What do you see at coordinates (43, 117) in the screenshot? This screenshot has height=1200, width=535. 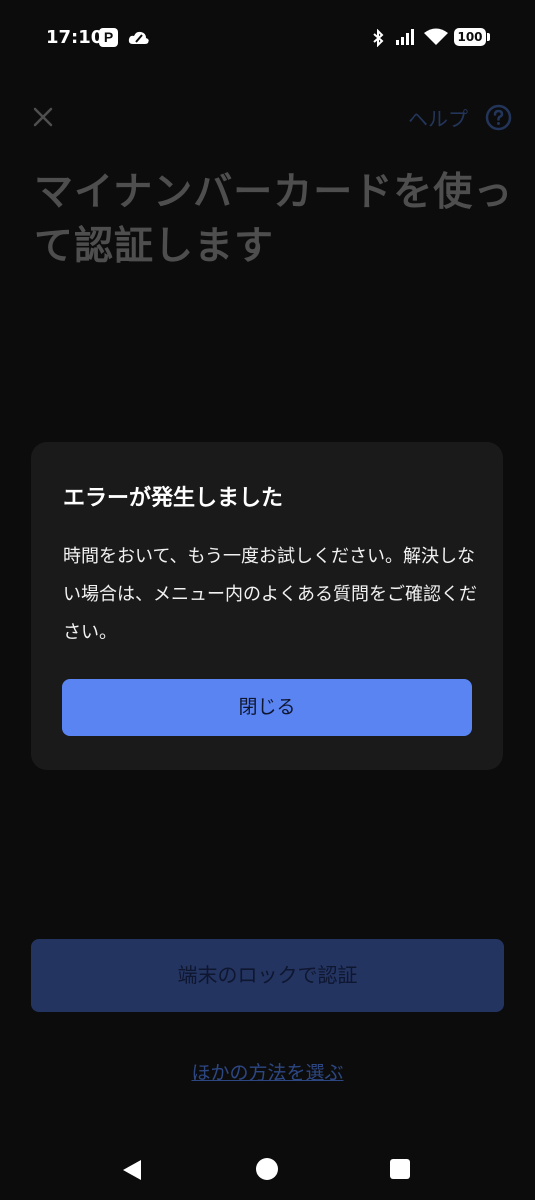 I see `close-icon` at bounding box center [43, 117].